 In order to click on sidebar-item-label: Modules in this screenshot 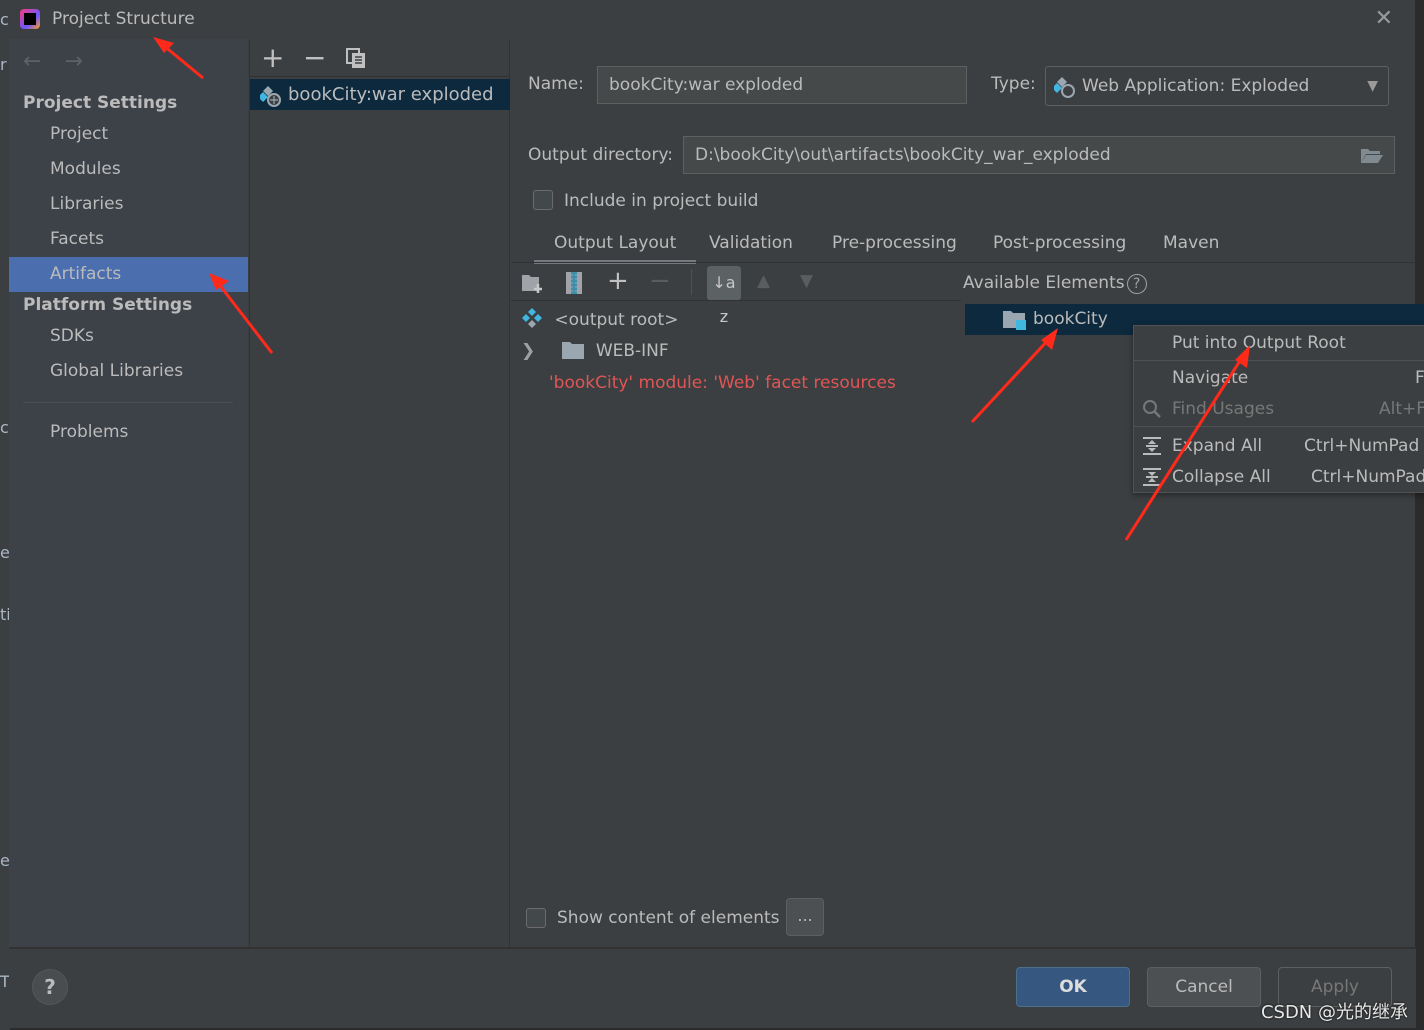, I will do `click(85, 169)`.